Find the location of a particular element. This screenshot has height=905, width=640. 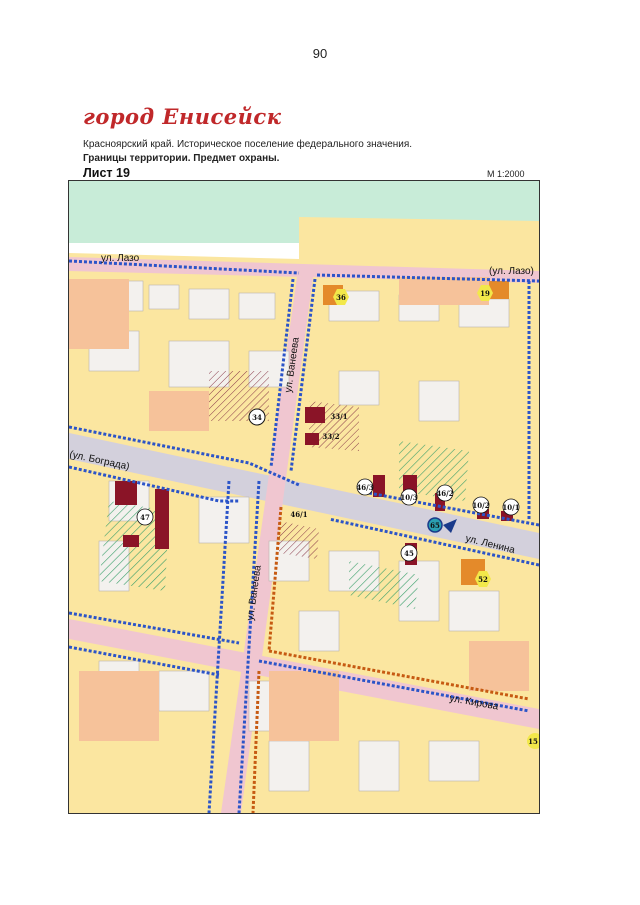

marker-52: 52 is located at coordinates (483, 579).